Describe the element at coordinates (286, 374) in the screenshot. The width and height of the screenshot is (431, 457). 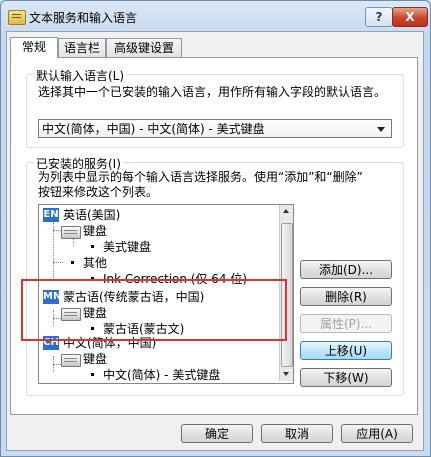
I see `scroll-down-icon` at that location.